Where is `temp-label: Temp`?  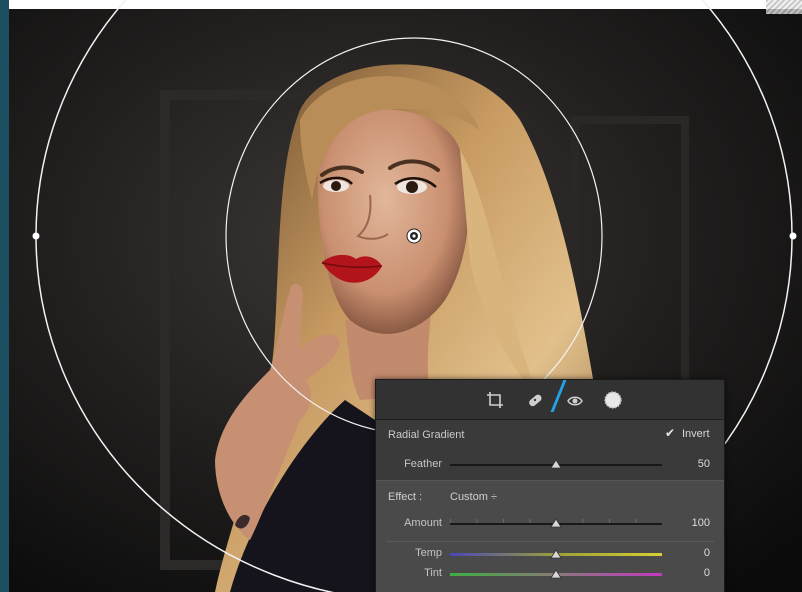
temp-label: Temp is located at coordinates (428, 553).